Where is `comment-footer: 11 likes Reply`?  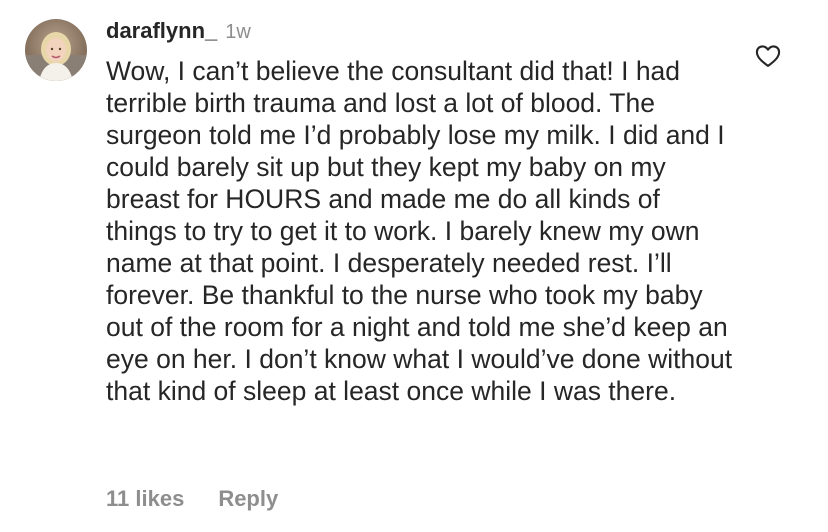
comment-footer: 11 likes Reply is located at coordinates (192, 499).